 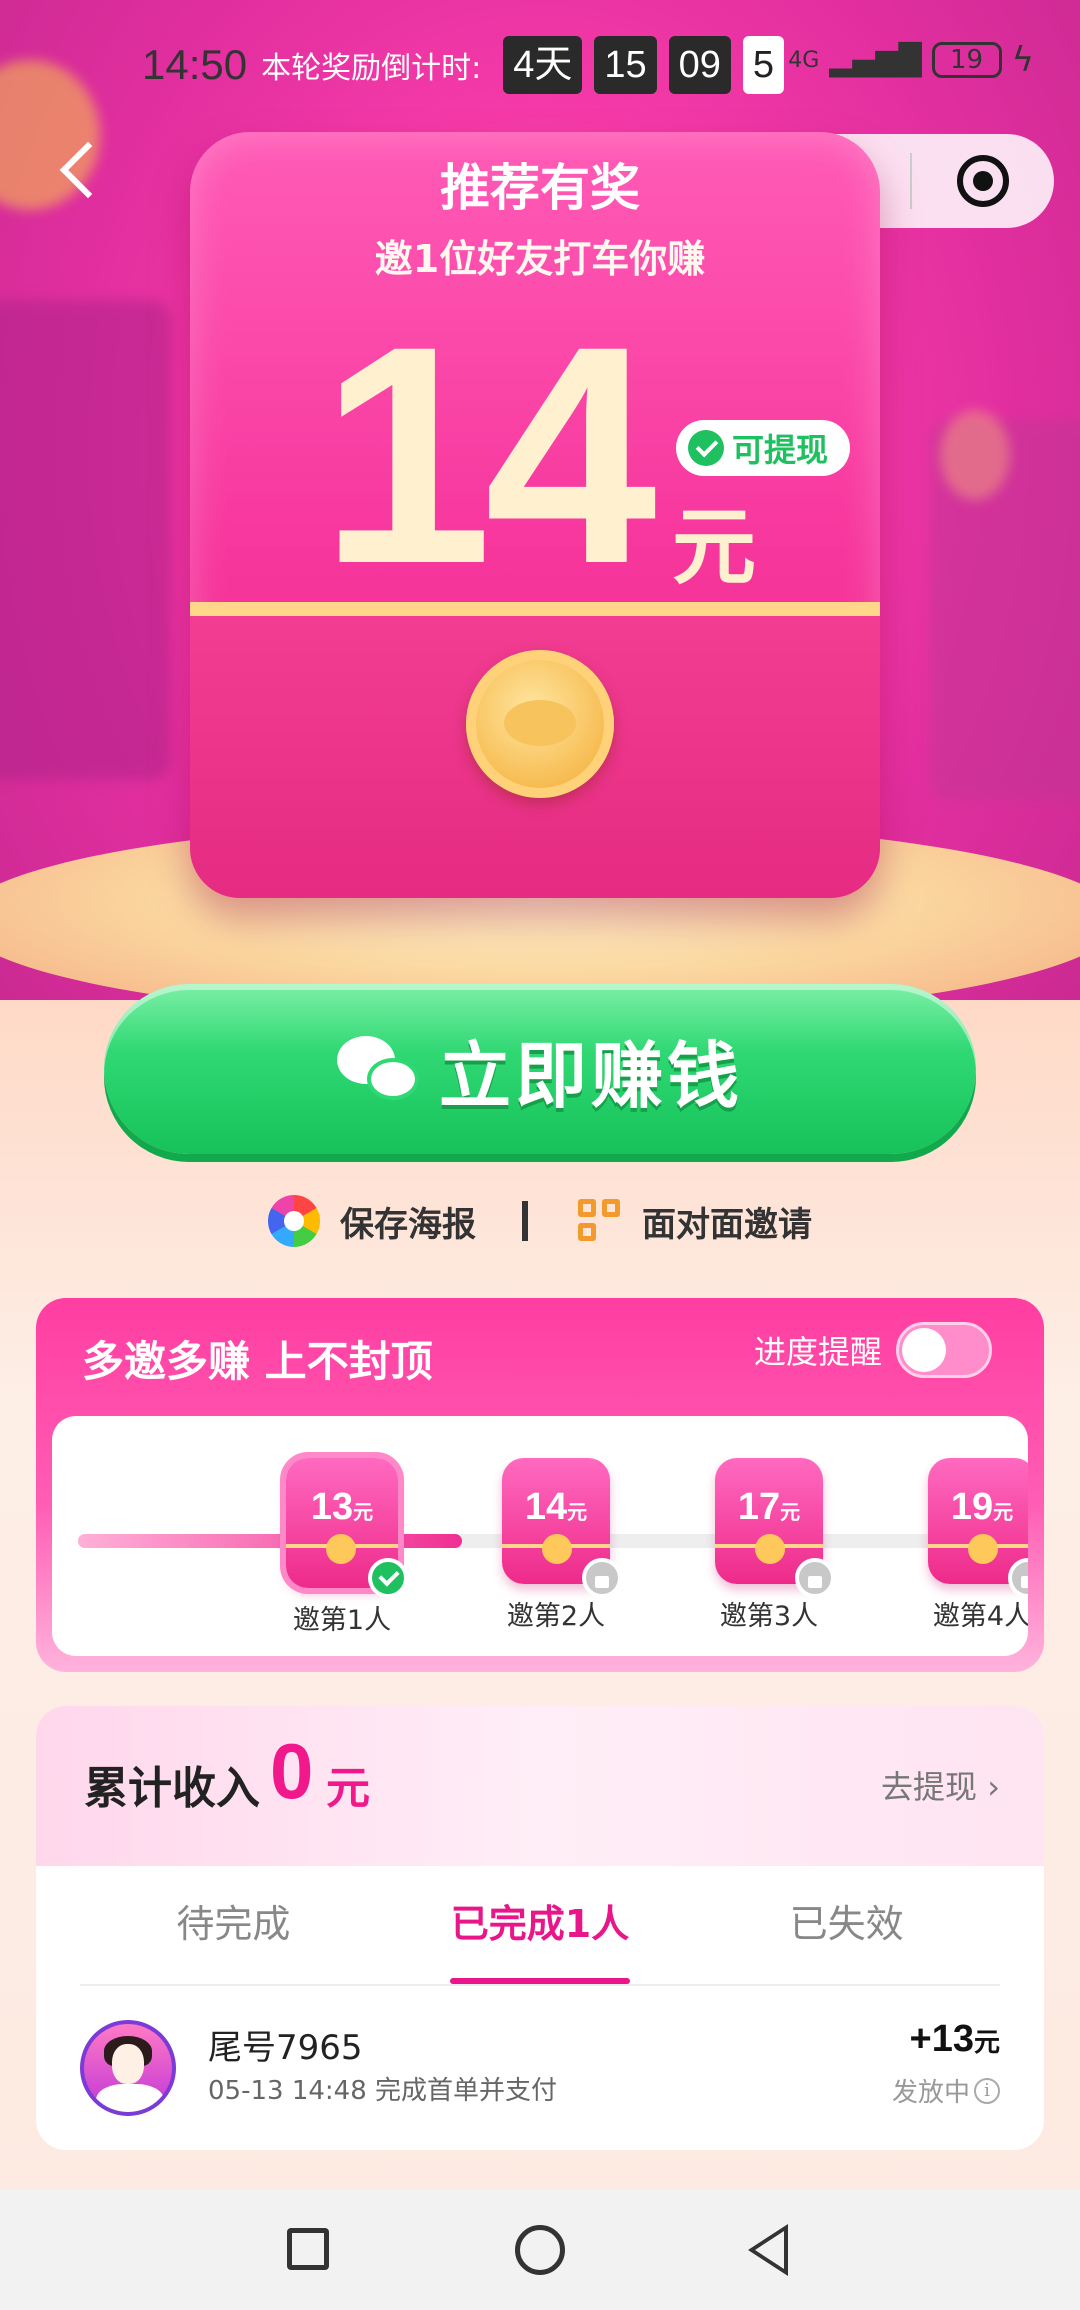 I want to click on step-label: 邀第3人, so click(x=769, y=1616).